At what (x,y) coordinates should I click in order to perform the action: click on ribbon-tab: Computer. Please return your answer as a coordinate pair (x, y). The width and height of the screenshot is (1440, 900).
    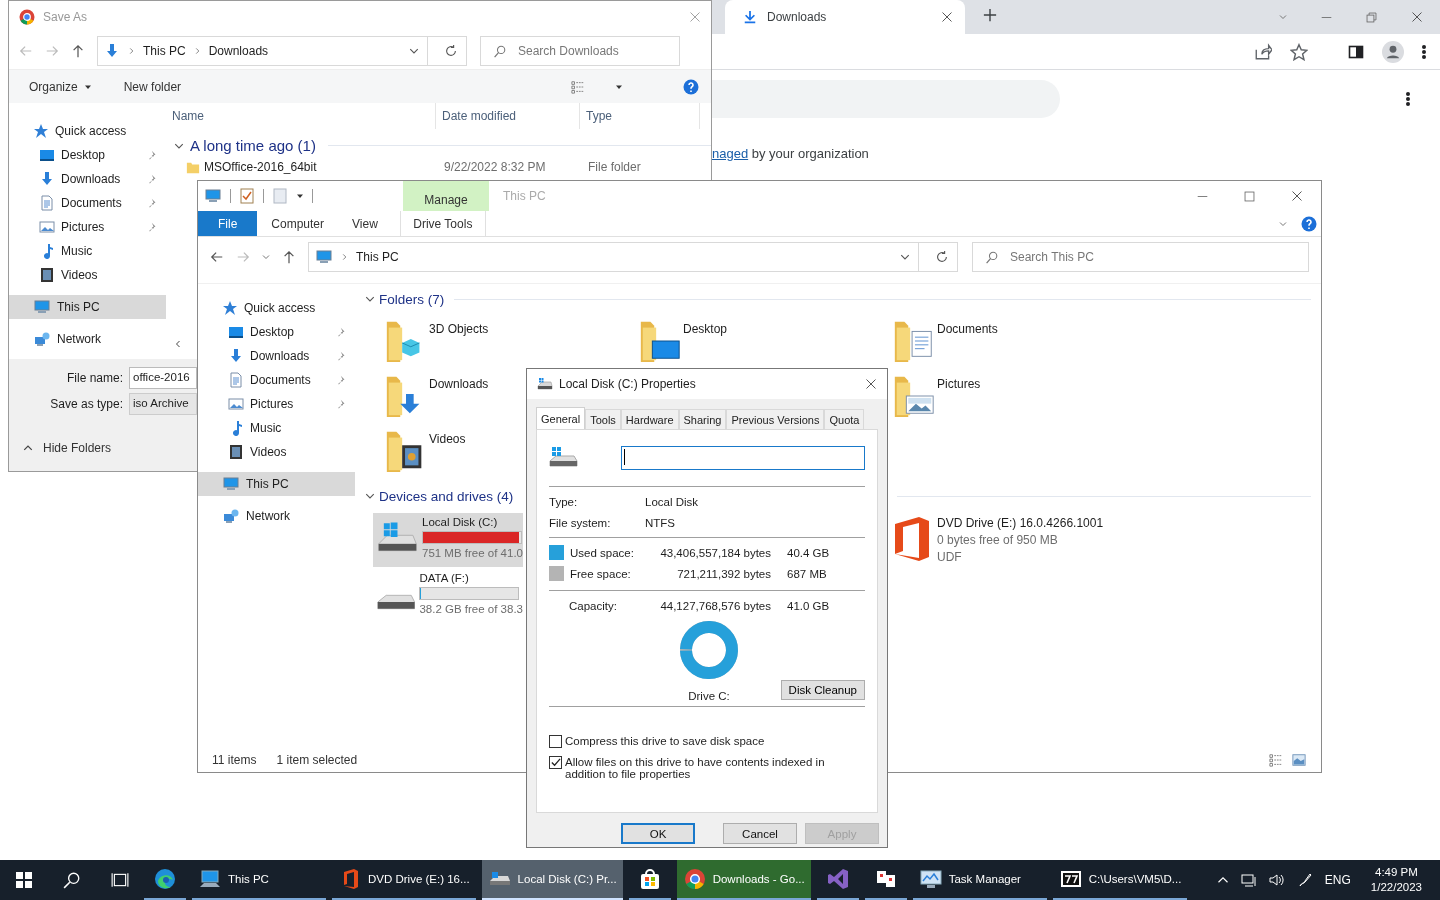
    Looking at the image, I should click on (298, 223).